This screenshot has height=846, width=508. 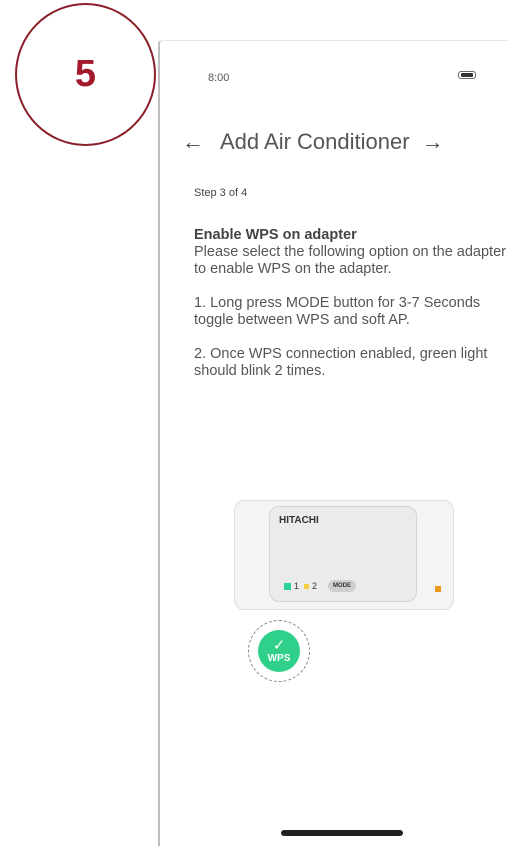 I want to click on battery-icon, so click(x=467, y=75).